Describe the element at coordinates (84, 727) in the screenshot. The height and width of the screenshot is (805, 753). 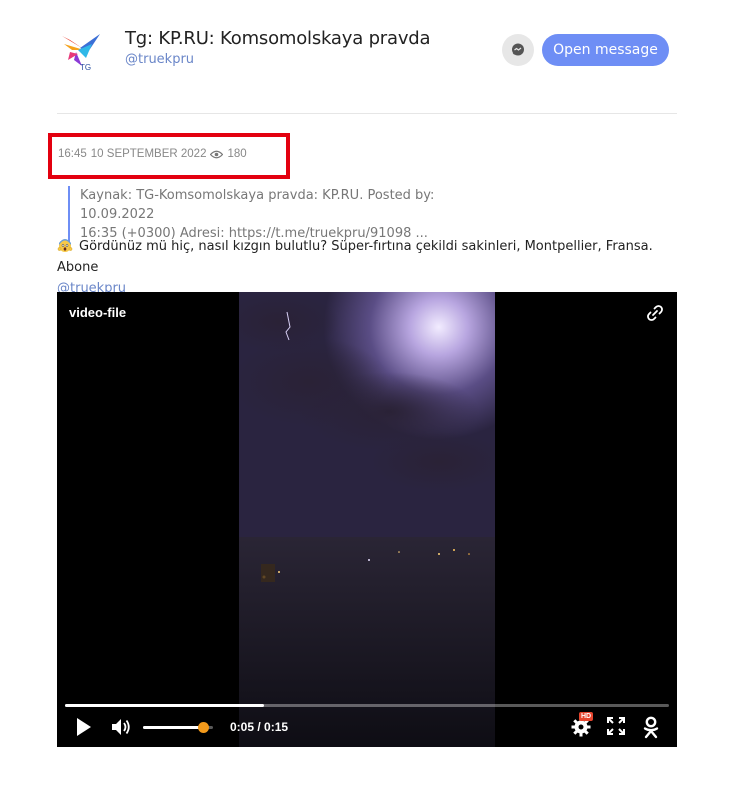
I see `play-icon` at that location.